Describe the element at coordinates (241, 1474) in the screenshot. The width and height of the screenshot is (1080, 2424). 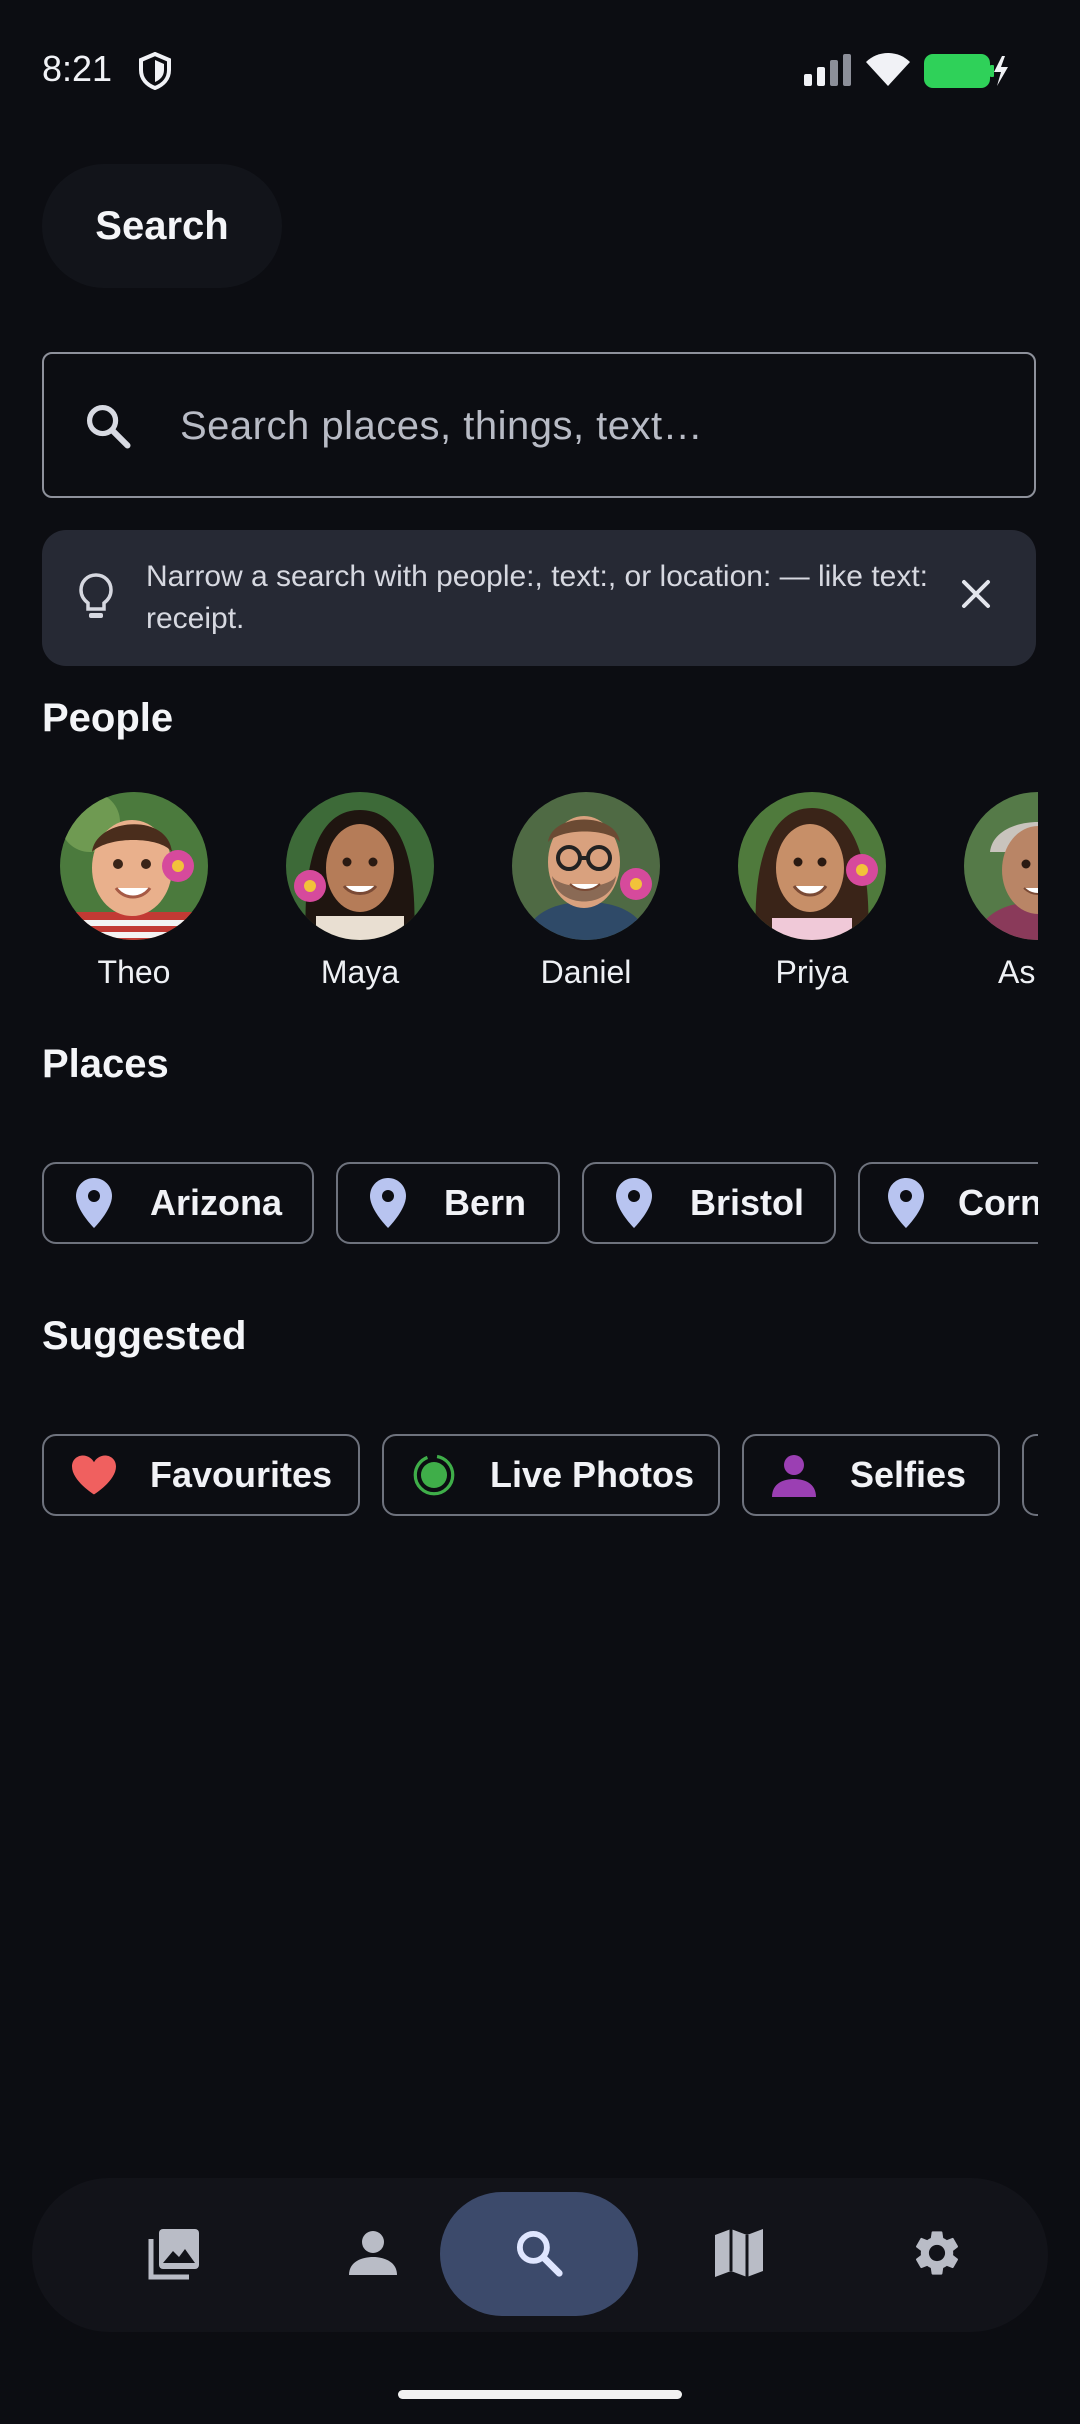
I see `chip-label: Favourites` at that location.